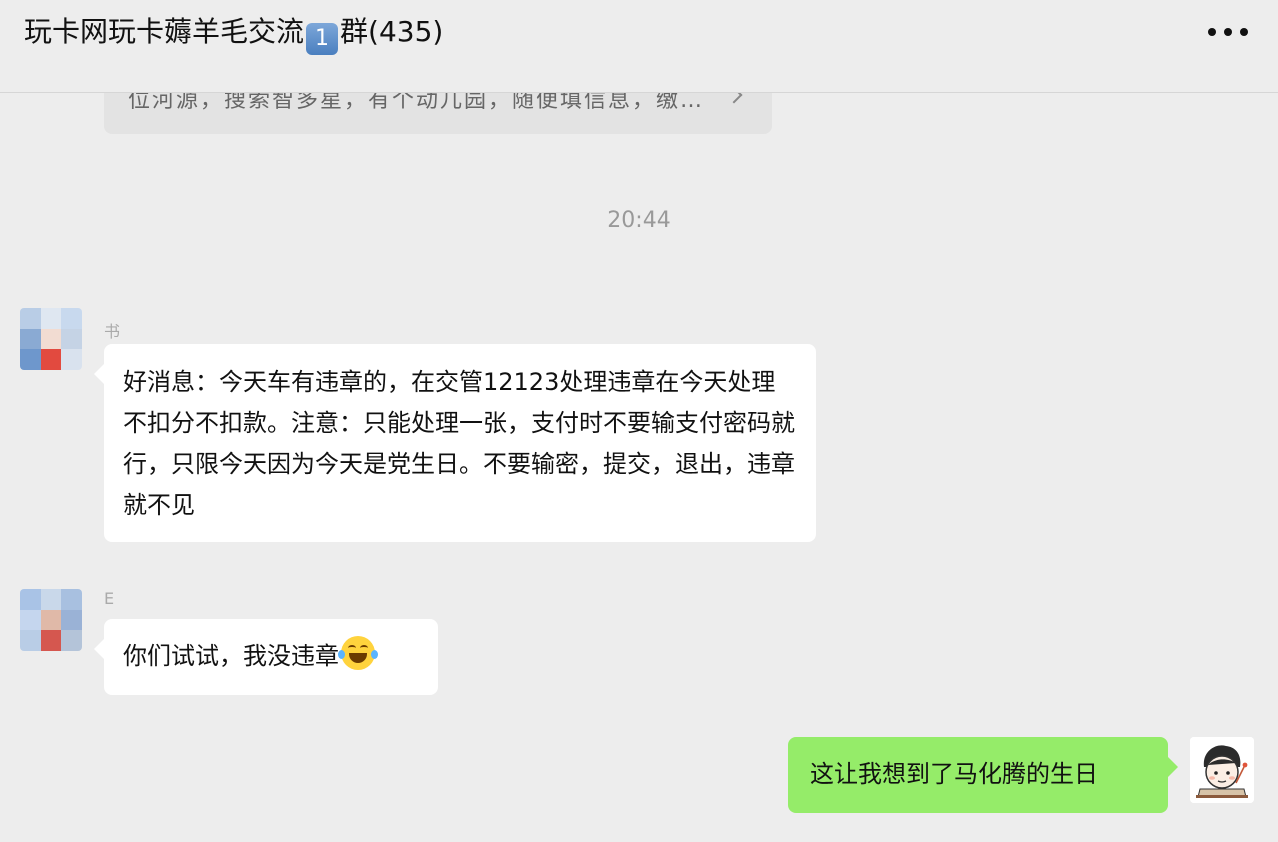  I want to click on message-bubble: 你们试试，我没违章, so click(266, 657).